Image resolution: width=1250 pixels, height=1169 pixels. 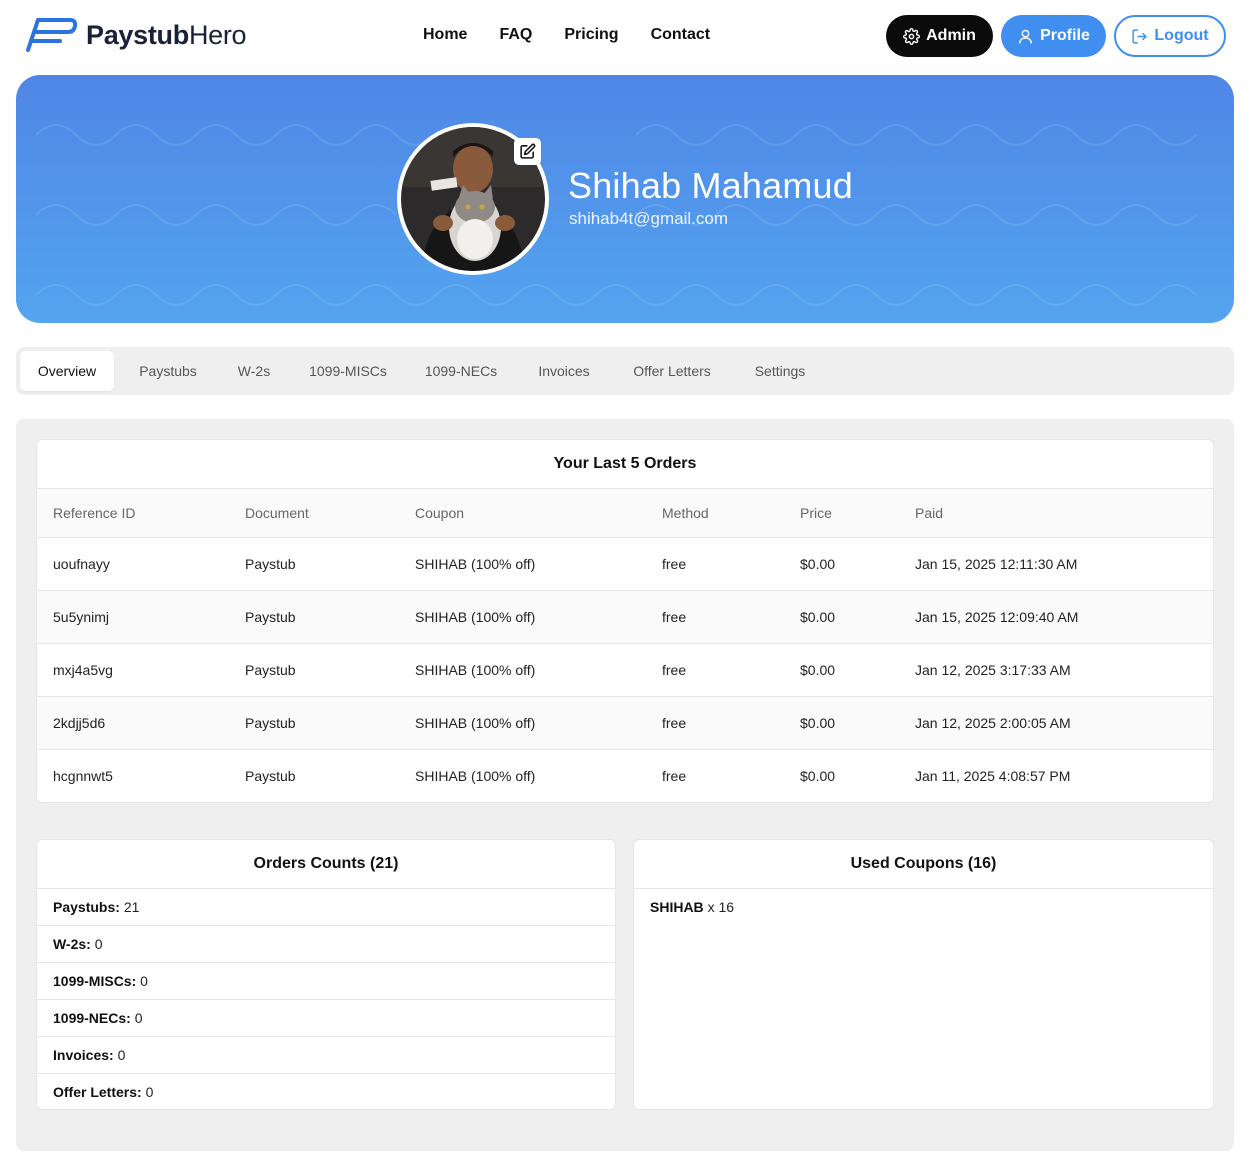 What do you see at coordinates (326, 907) in the screenshot?
I see `count-row-paystubs: Paystubs: 21` at bounding box center [326, 907].